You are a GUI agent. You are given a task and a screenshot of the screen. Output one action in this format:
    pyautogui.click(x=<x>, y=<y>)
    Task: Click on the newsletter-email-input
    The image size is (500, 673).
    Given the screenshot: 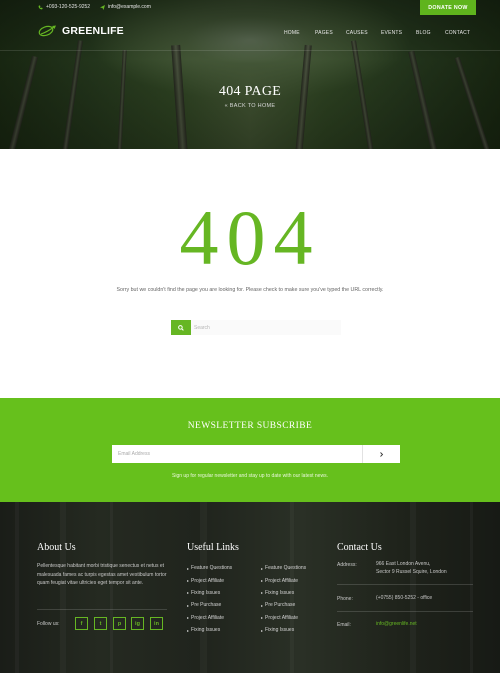 What is the action you would take?
    pyautogui.click(x=237, y=454)
    